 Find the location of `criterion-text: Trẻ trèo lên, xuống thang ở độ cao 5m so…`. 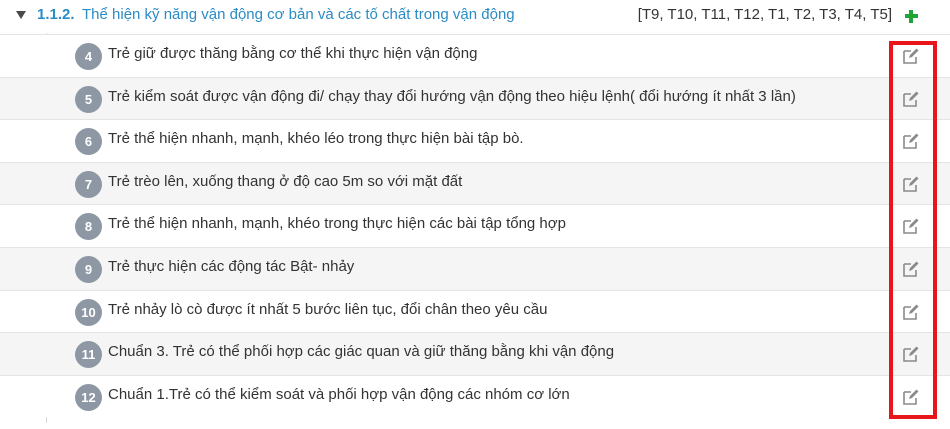

criterion-text: Trẻ trèo lên, xuống thang ở độ cao 5m so… is located at coordinates (285, 181).